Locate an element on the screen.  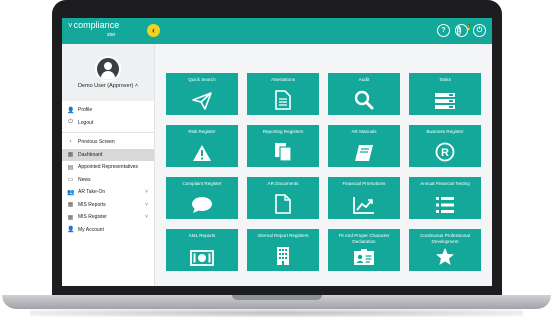
profile-card: Demo User (Approver) ˄ is located at coordinates (108, 72).